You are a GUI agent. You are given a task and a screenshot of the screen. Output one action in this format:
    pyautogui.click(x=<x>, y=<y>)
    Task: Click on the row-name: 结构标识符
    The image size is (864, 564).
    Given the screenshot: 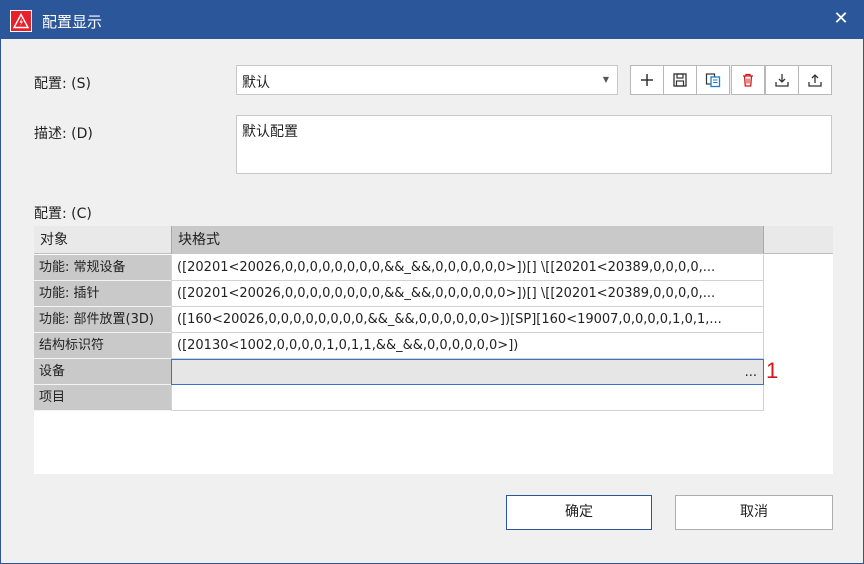 What is the action you would take?
    pyautogui.click(x=102, y=346)
    